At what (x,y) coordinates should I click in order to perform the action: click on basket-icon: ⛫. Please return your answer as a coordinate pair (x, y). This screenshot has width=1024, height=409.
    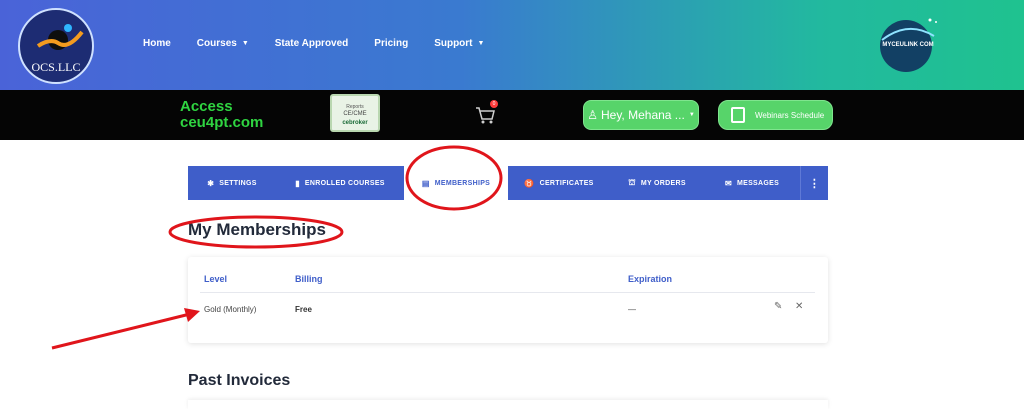
    Looking at the image, I should click on (632, 182).